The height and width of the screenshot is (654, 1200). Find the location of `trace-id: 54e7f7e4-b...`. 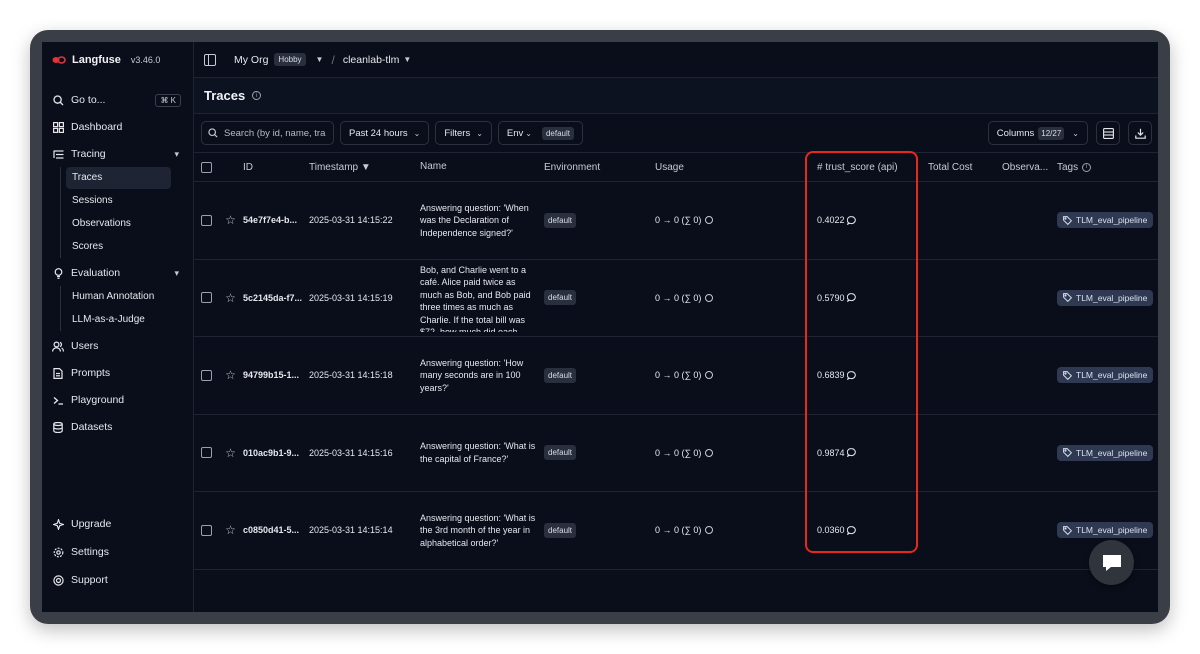

trace-id: 54e7f7e4-b... is located at coordinates (276, 220).